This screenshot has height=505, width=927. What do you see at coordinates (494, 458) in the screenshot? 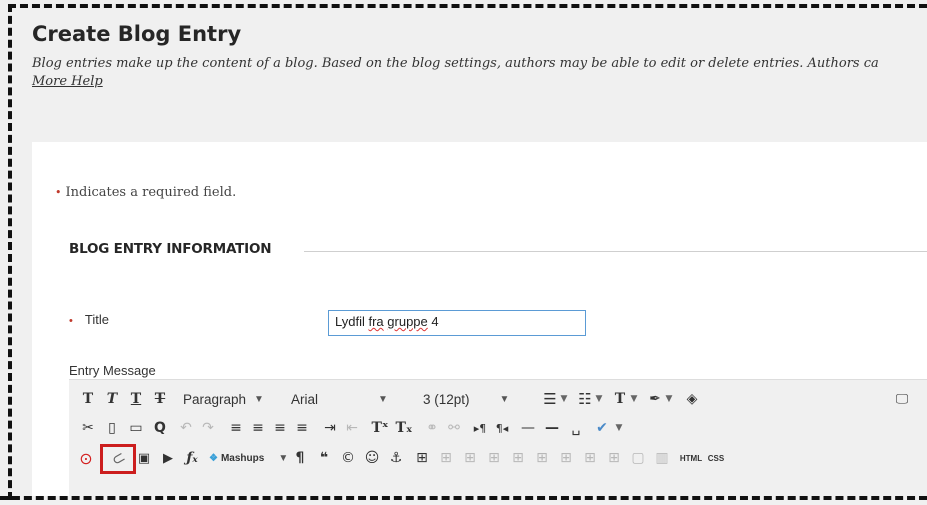
I see `insert-row-before-icon: ⊞` at bounding box center [494, 458].